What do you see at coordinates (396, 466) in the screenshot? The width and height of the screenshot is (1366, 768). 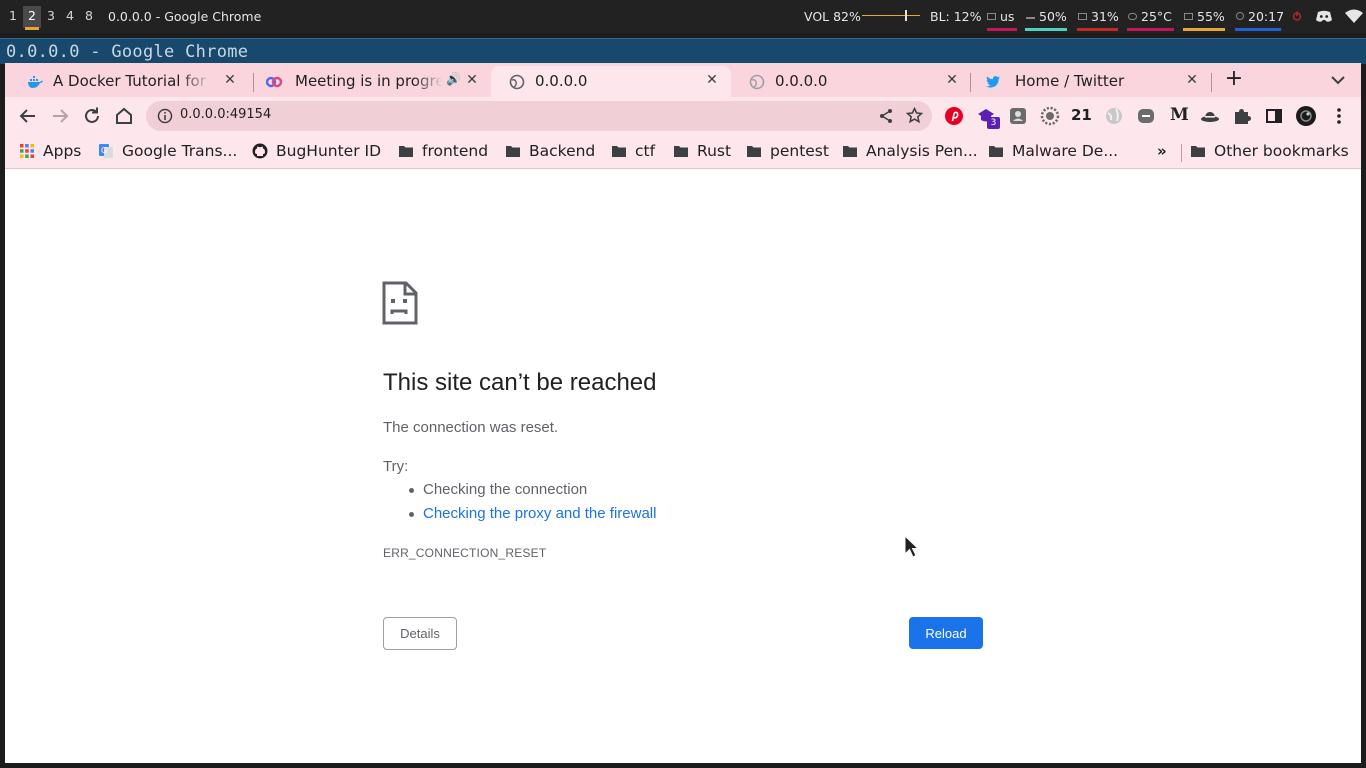 I see `try-label: Try:` at bounding box center [396, 466].